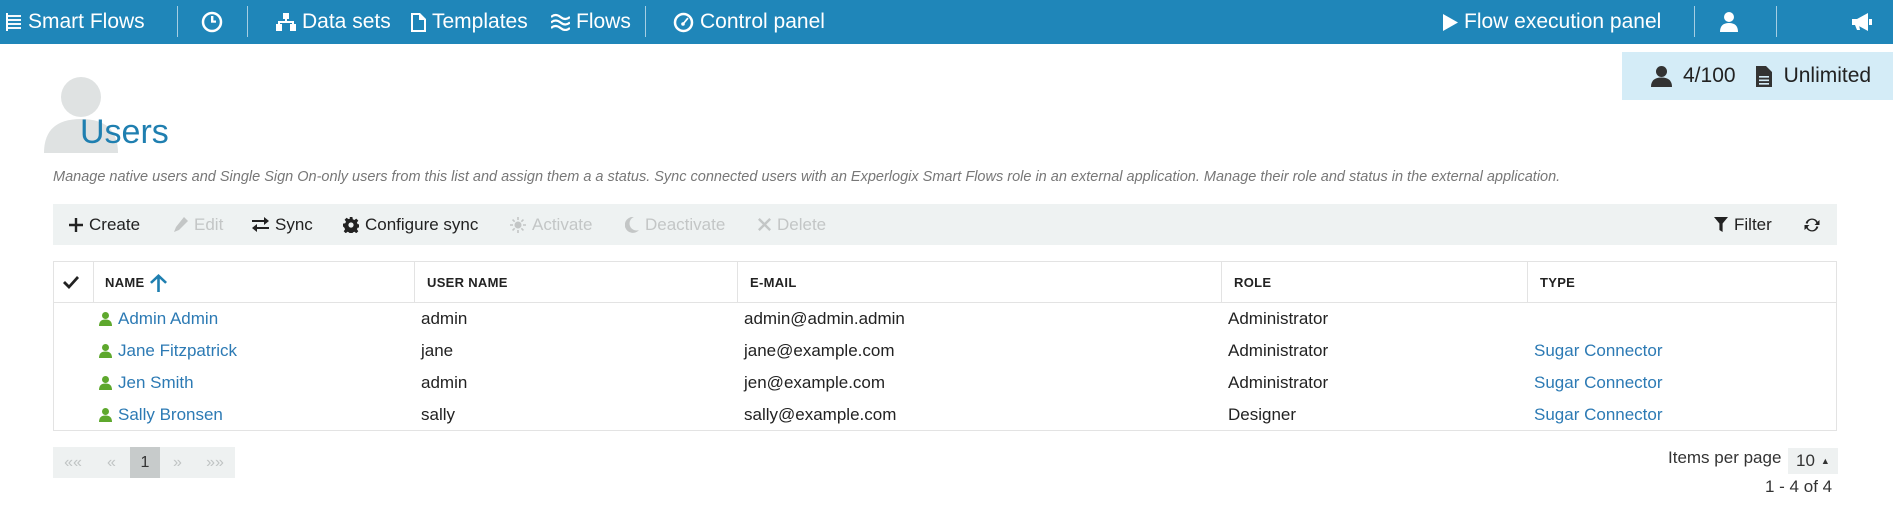 This screenshot has width=1893, height=508. What do you see at coordinates (1721, 224) in the screenshot?
I see `filter-icon` at bounding box center [1721, 224].